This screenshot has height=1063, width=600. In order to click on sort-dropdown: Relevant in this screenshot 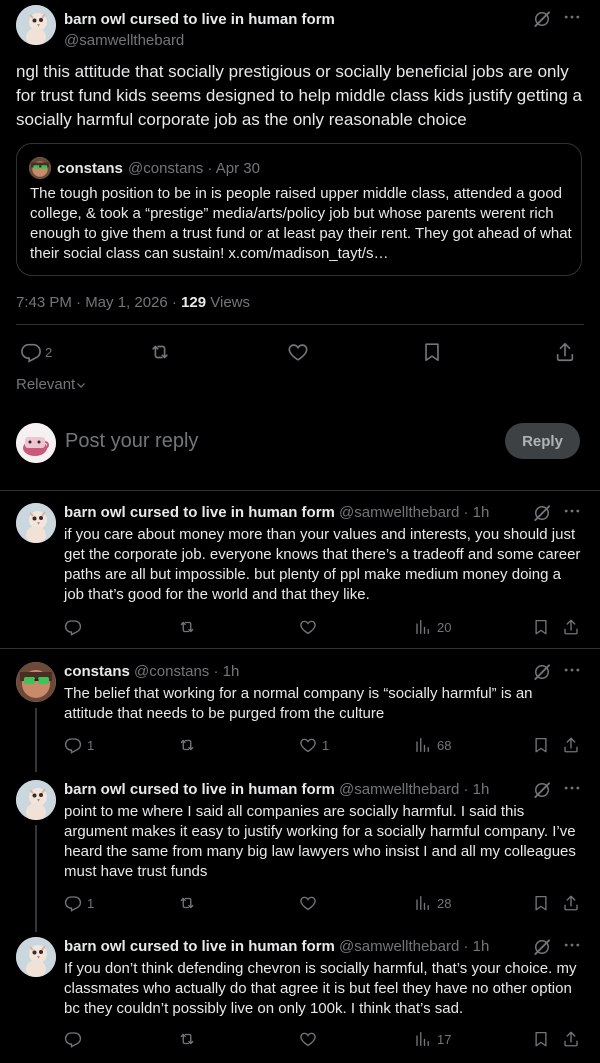, I will do `click(51, 384)`.